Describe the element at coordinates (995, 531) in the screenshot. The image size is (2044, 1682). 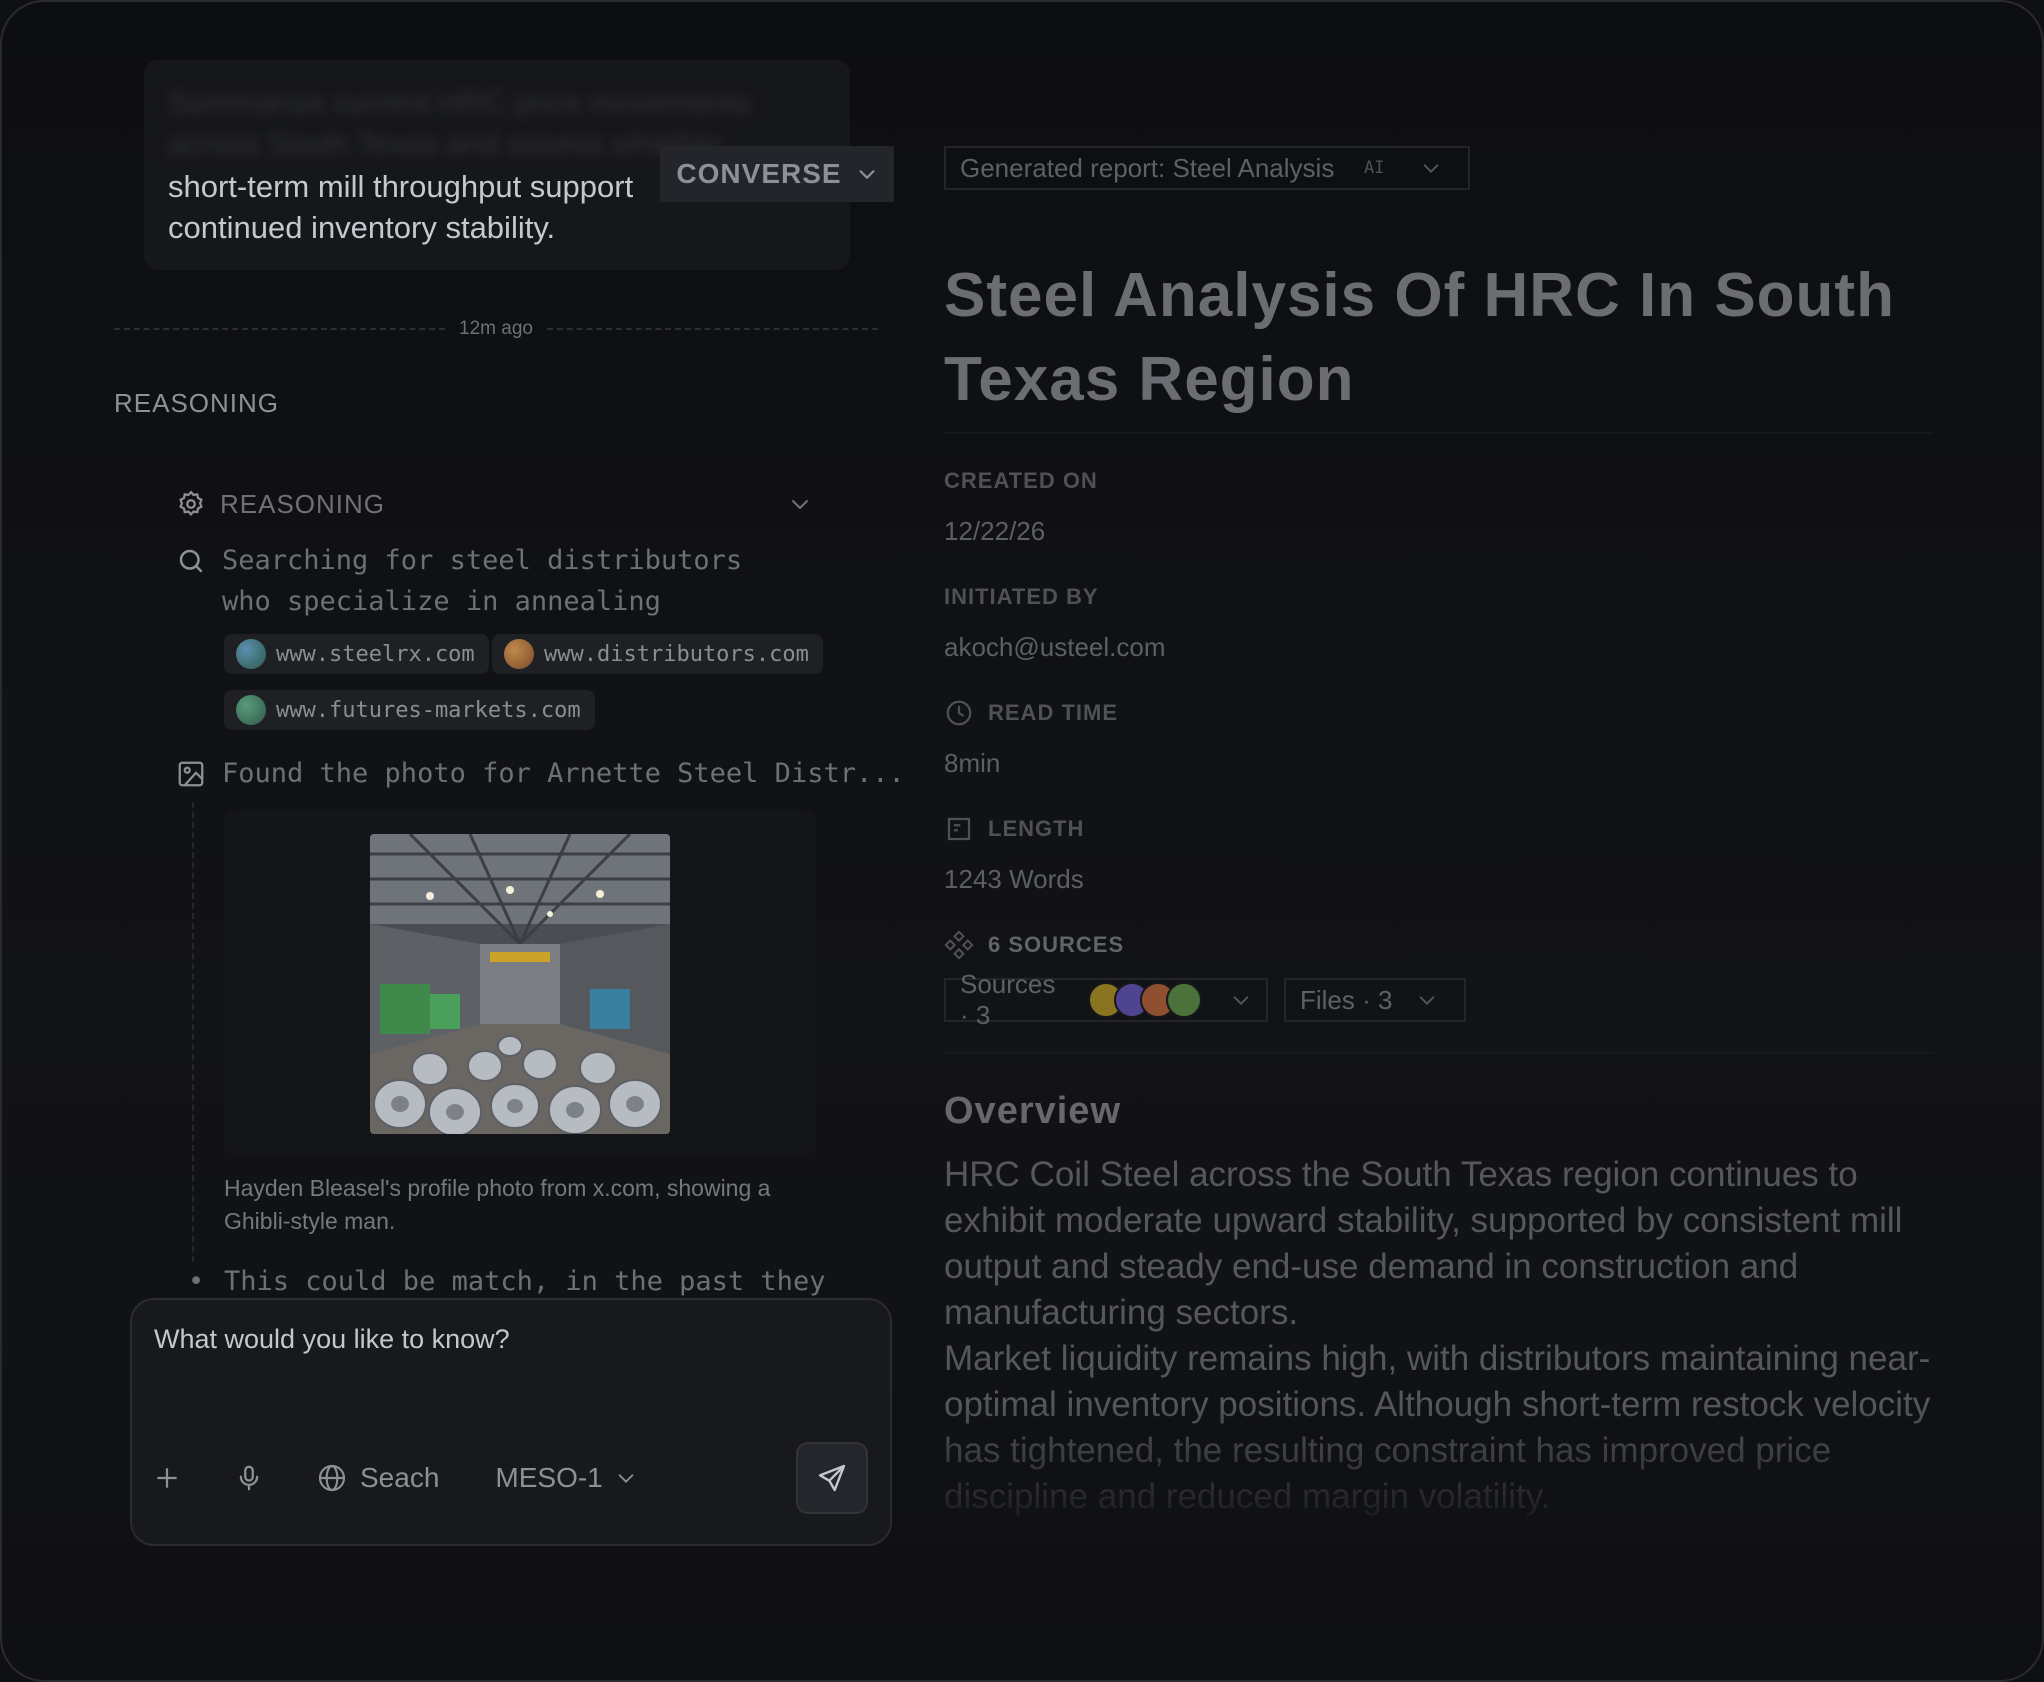
I see `created-on-value: 12/22/26` at that location.